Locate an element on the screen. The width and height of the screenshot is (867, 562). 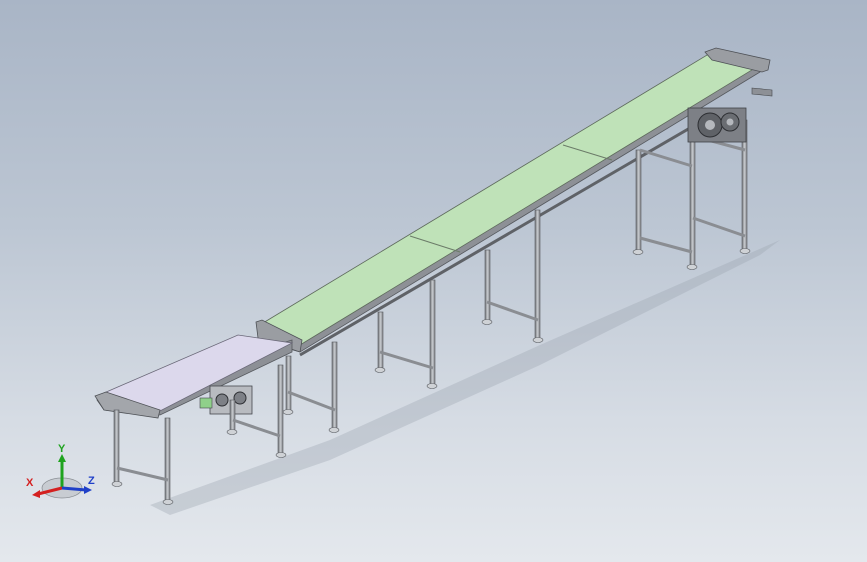
z-axis-label: Z is located at coordinates (91, 481).